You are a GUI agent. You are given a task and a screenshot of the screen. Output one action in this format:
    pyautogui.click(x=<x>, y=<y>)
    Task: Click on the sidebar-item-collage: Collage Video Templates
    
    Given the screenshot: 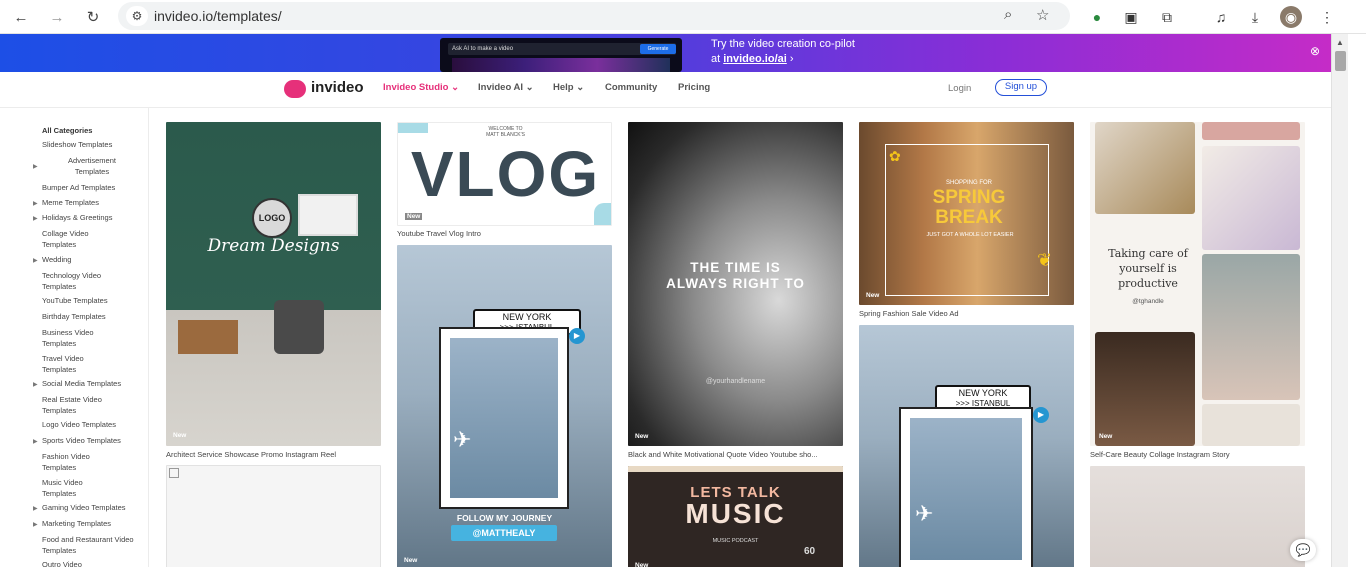 What is the action you would take?
    pyautogui.click(x=75, y=239)
    